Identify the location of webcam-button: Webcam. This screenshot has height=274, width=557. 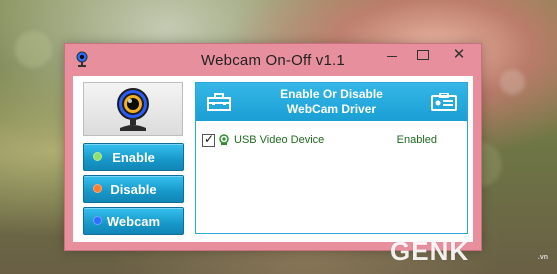
(133, 221).